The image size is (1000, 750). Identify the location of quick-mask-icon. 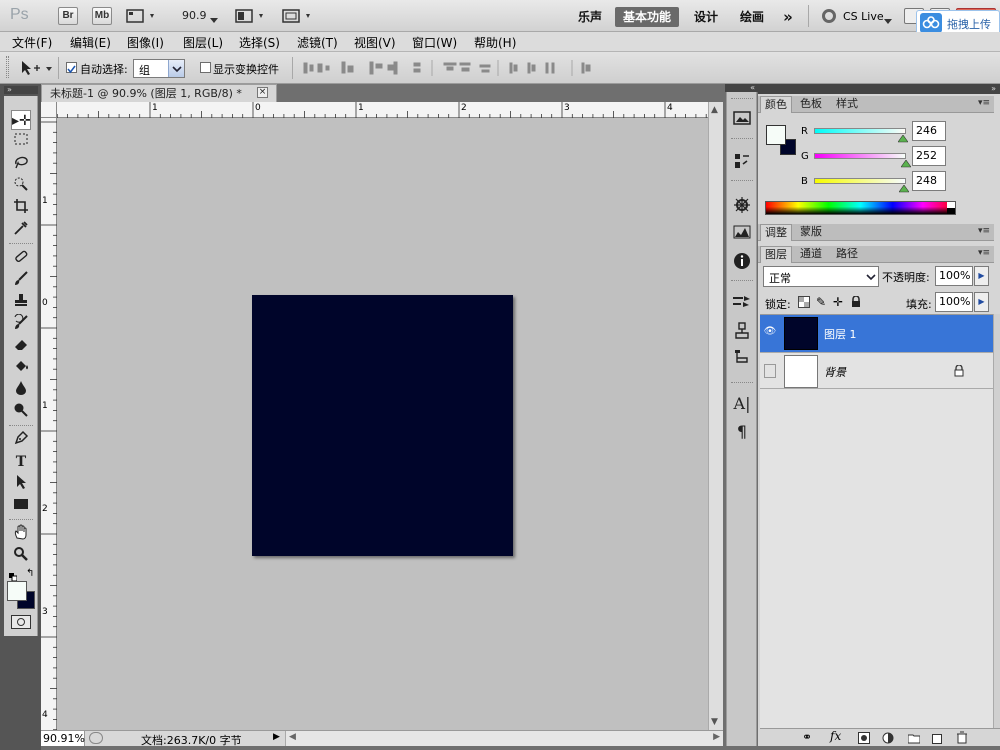
(21, 622).